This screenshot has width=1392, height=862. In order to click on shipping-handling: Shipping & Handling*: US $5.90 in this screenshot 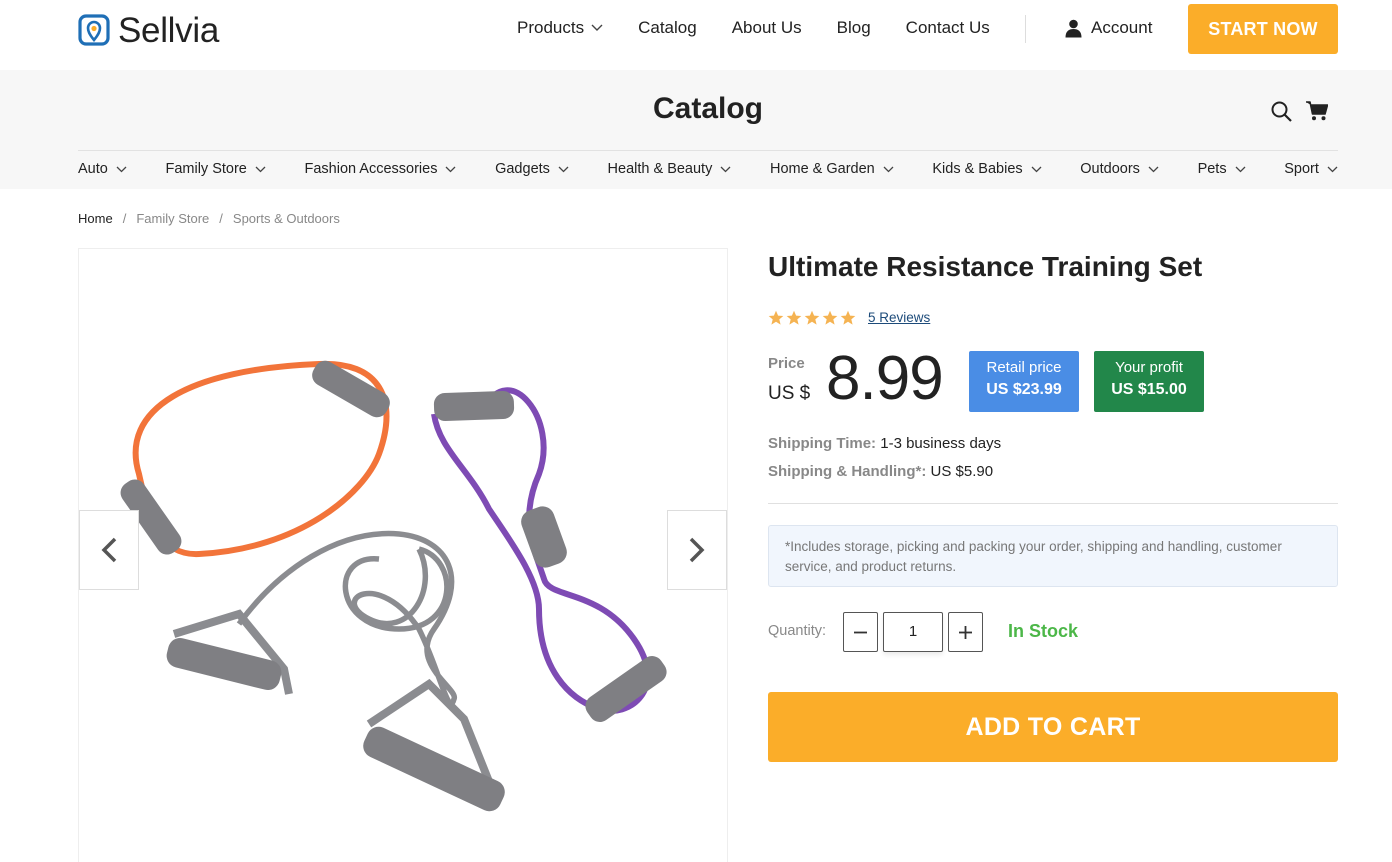, I will do `click(880, 471)`.